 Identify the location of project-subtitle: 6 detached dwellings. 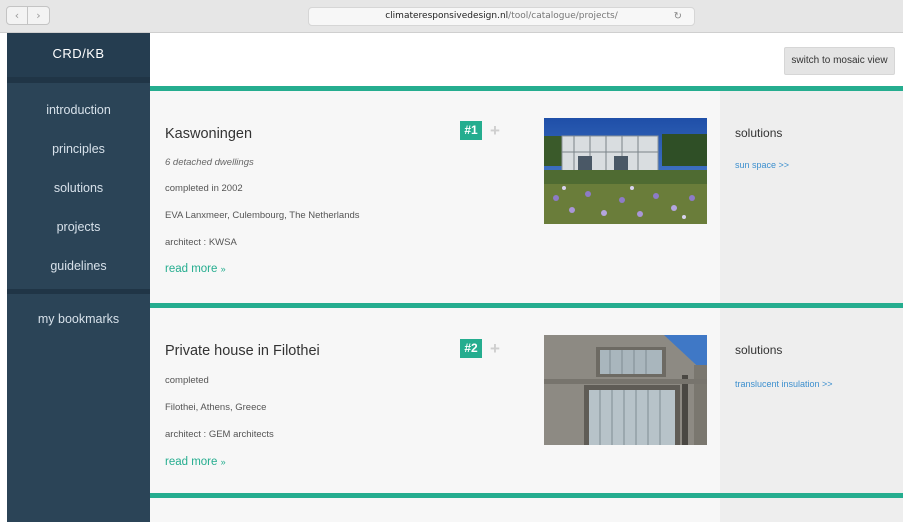
(209, 162).